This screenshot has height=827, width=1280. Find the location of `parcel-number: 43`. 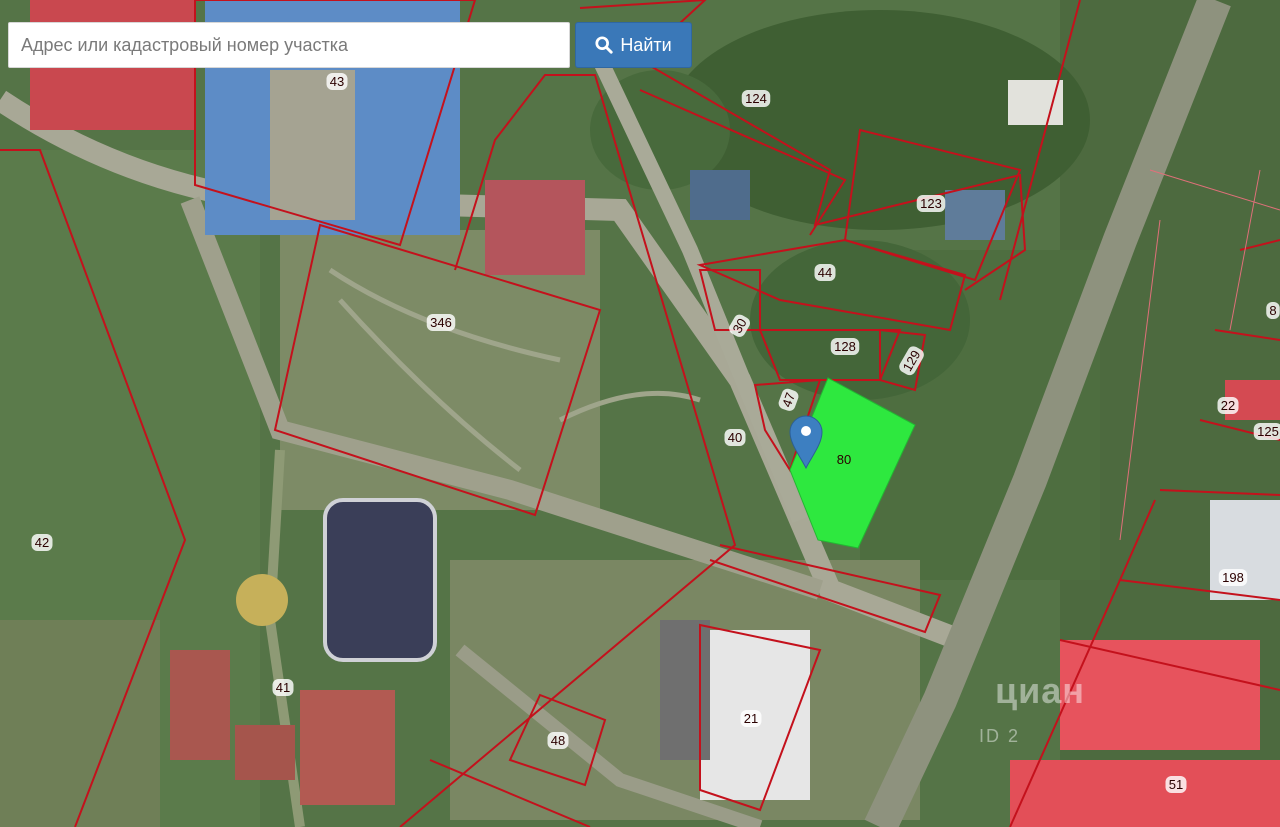

parcel-number: 43 is located at coordinates (337, 81).